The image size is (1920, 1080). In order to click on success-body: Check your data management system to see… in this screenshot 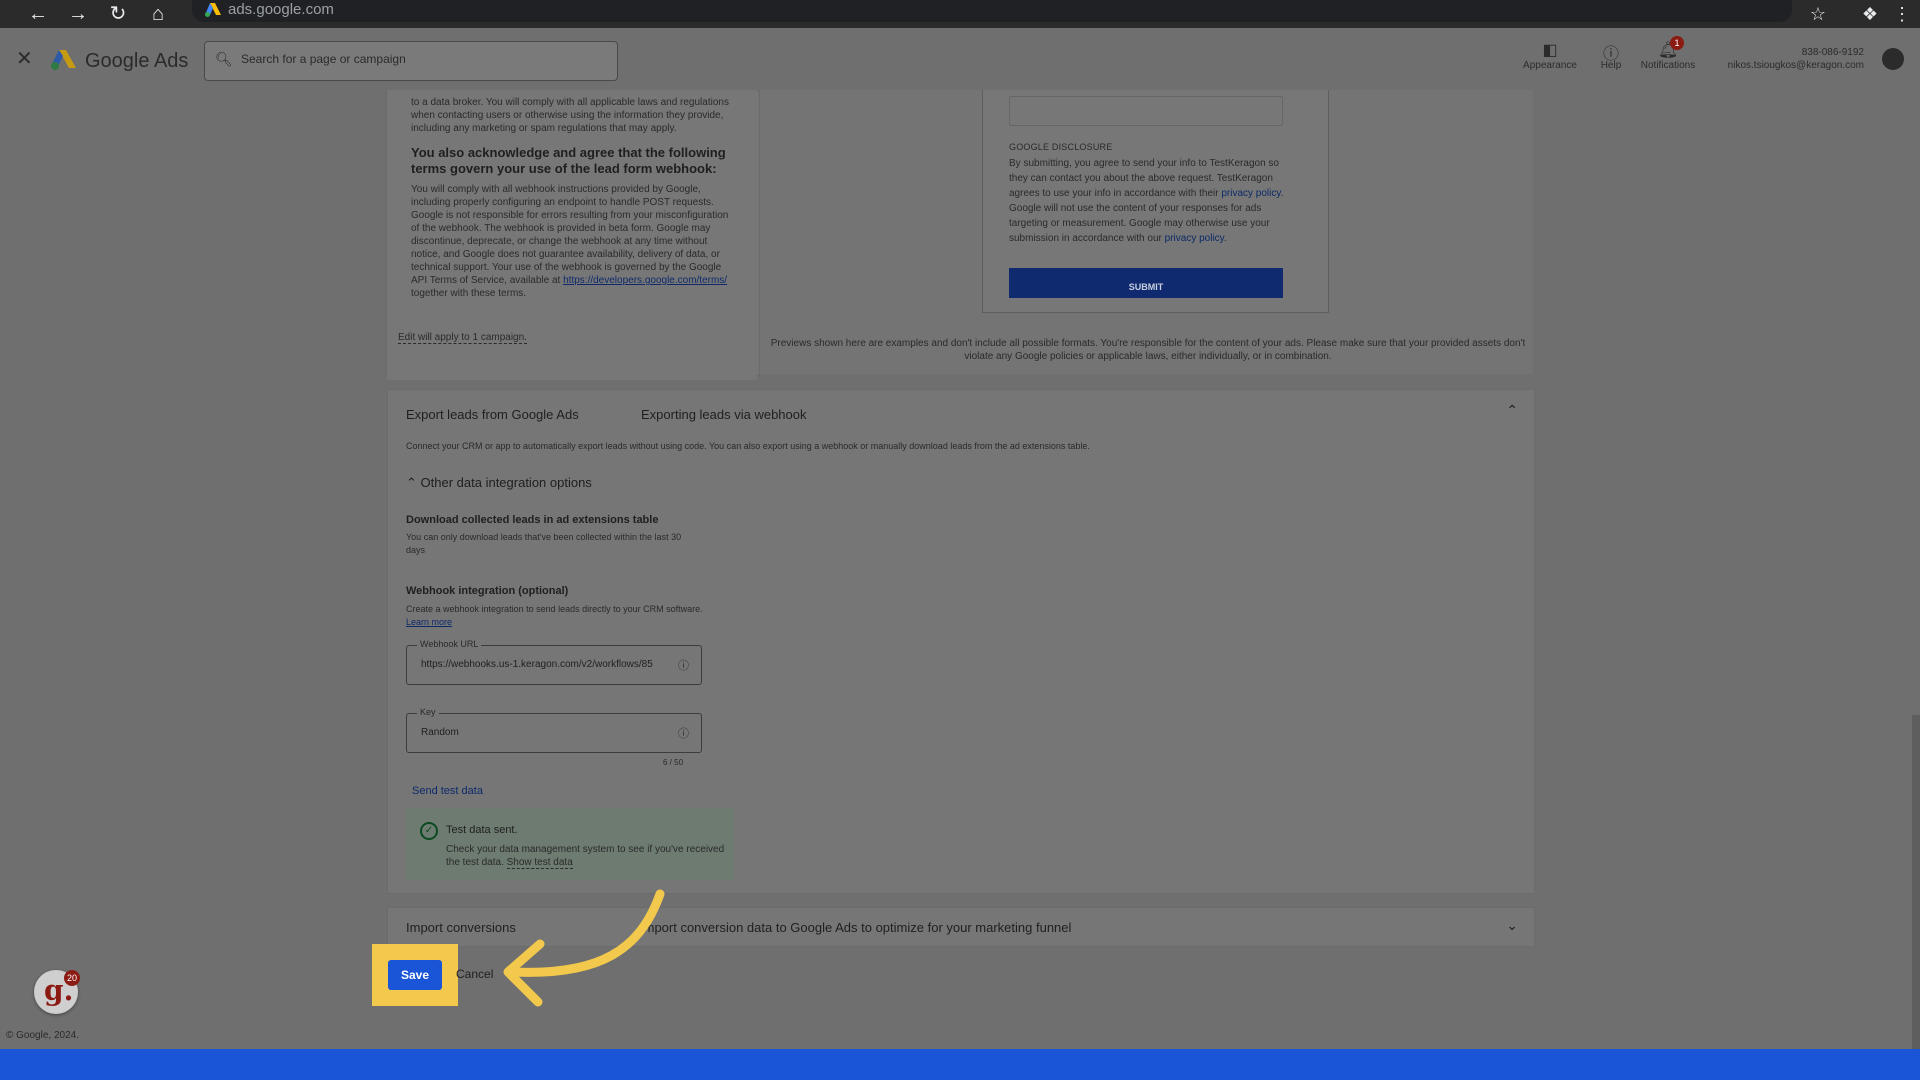, I will do `click(586, 856)`.